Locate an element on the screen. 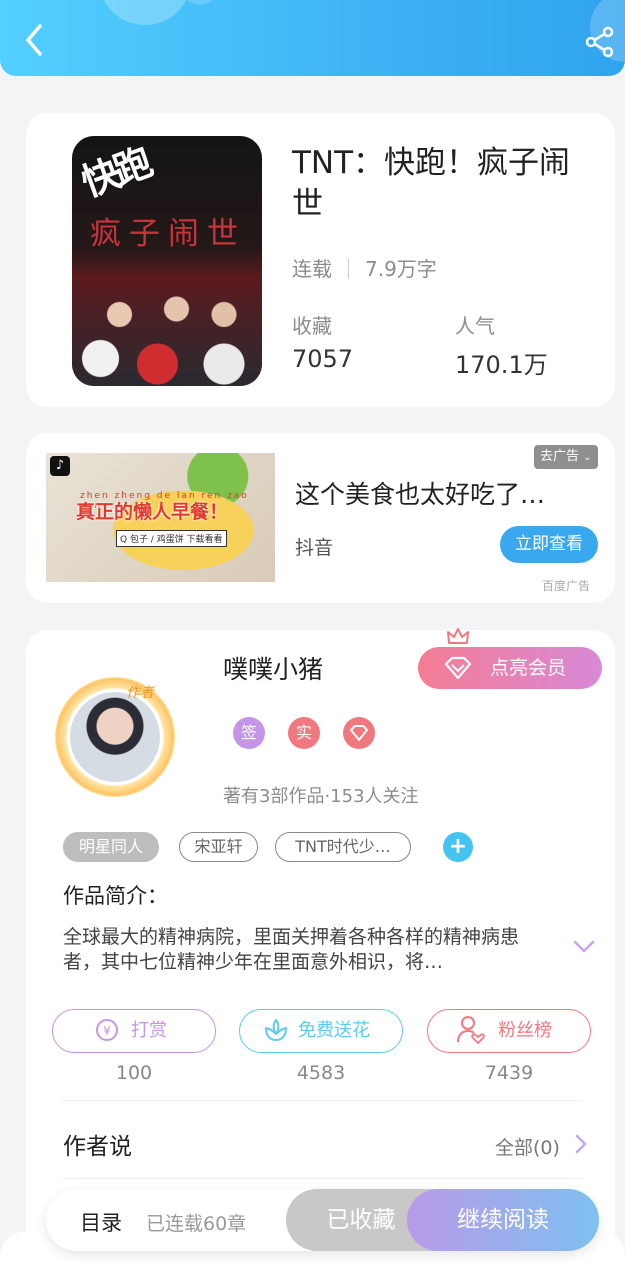 The height and width of the screenshot is (1280, 625). share-icon is located at coordinates (599, 42).